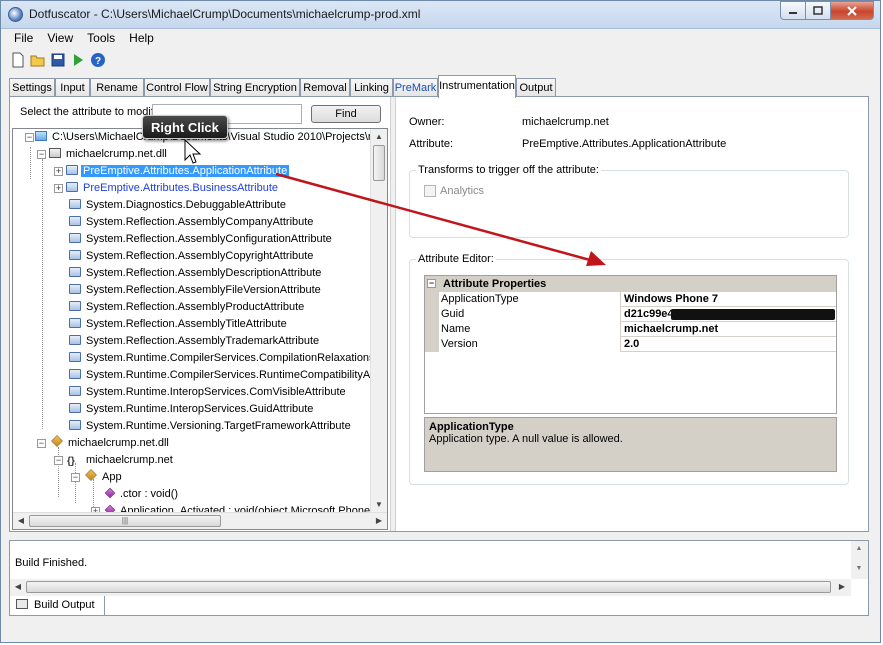 This screenshot has width=883, height=645. Describe the element at coordinates (440, 38) in the screenshot. I see `menu-bar: File View Tools Help` at that location.